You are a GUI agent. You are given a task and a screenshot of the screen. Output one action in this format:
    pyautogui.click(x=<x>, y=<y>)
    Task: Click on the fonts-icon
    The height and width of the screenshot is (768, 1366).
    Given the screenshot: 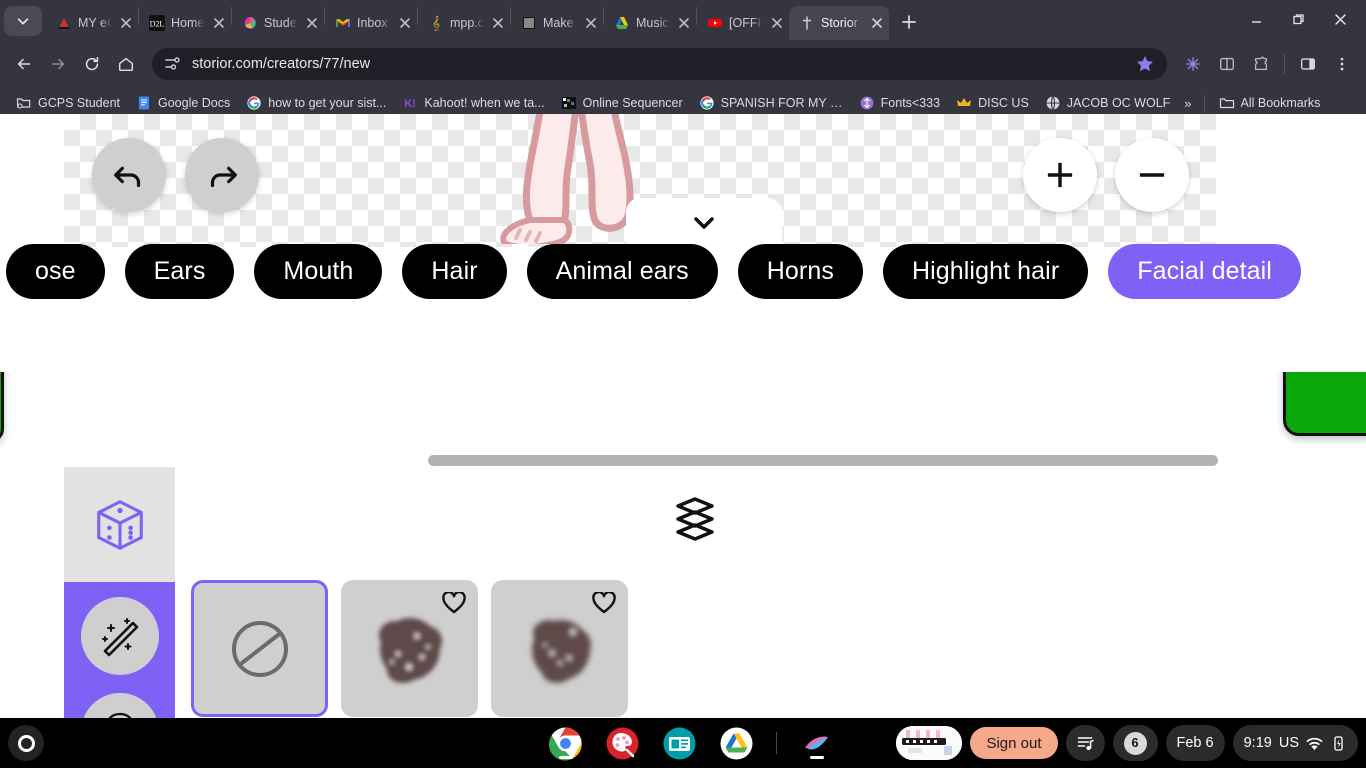 What is the action you would take?
    pyautogui.click(x=867, y=103)
    